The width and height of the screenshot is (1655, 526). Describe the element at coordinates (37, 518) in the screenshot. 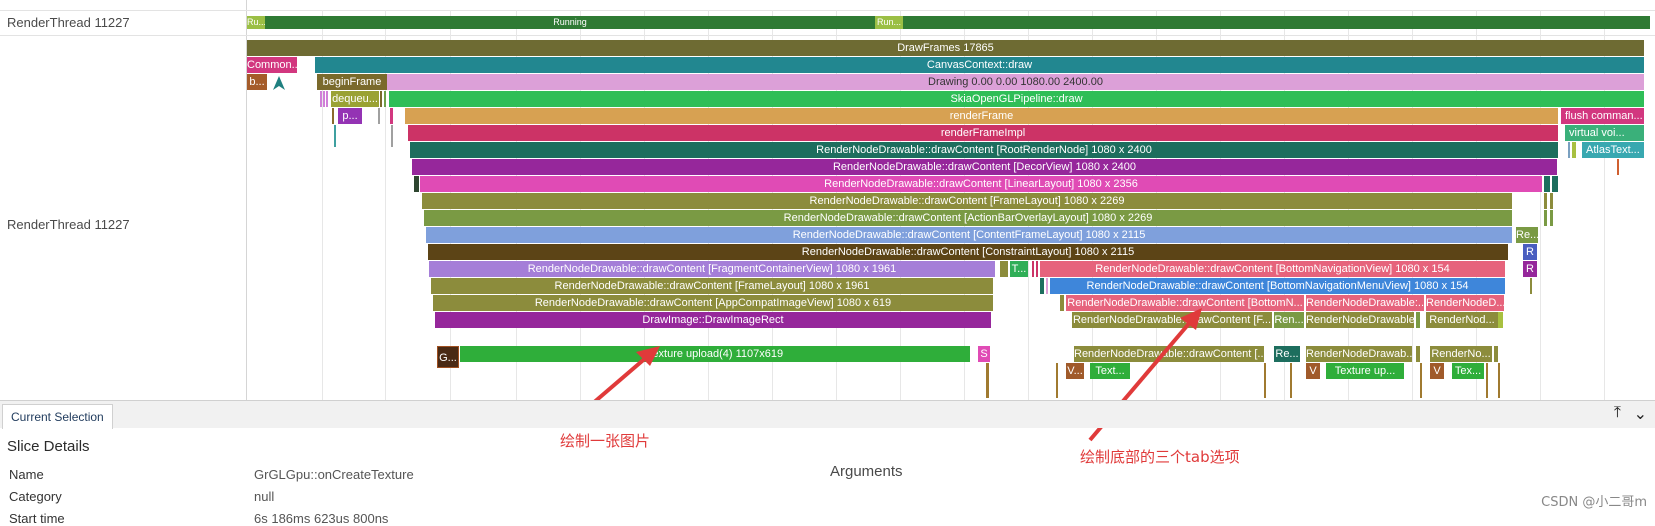

I see `detail-key-start-time: Start time` at that location.